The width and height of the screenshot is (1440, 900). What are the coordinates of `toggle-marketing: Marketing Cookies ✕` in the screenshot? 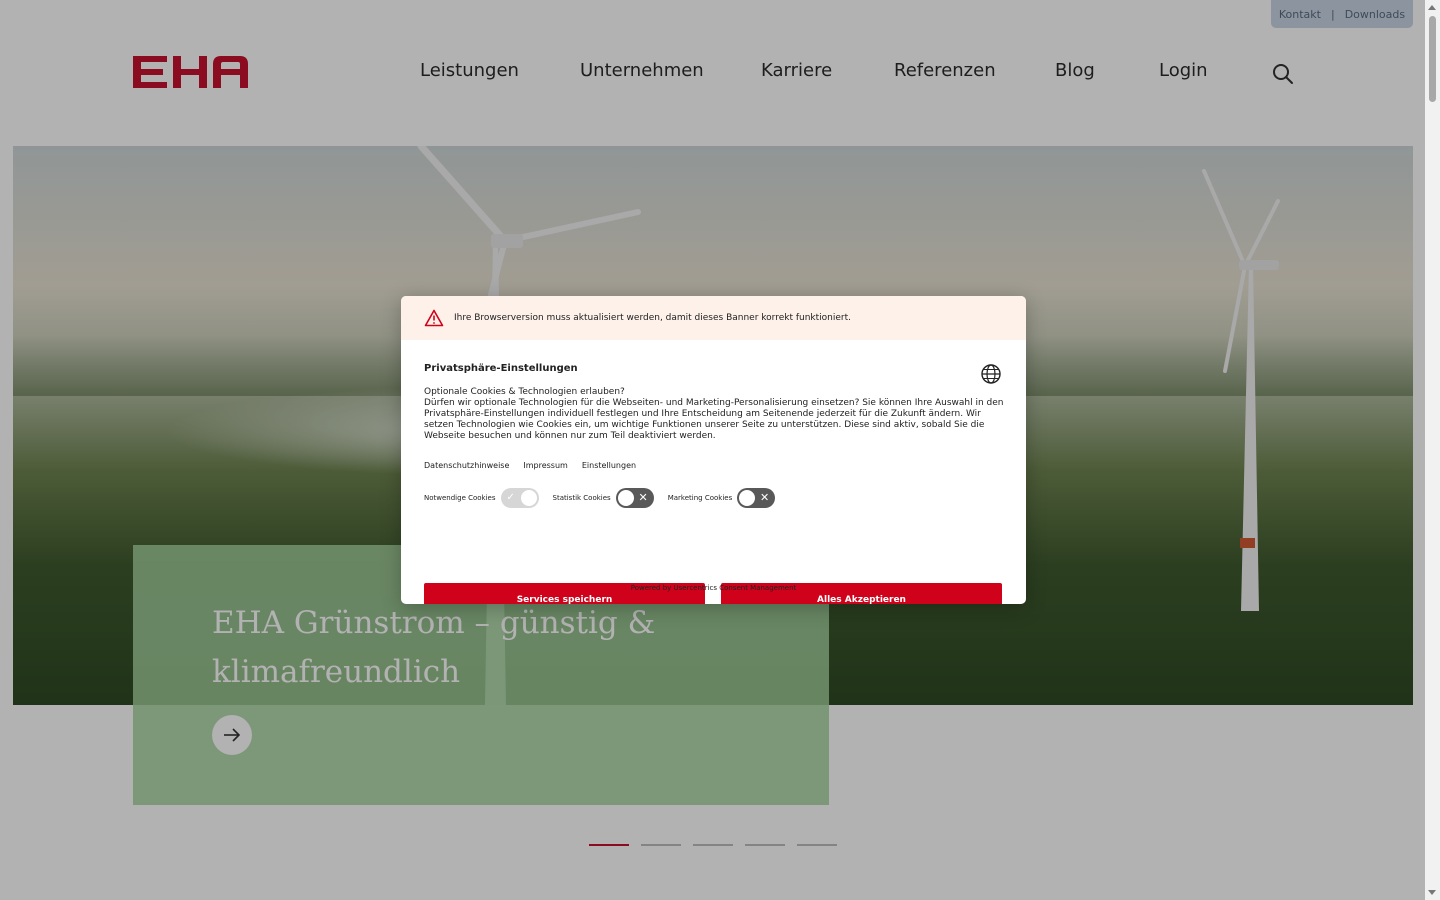 It's located at (722, 498).